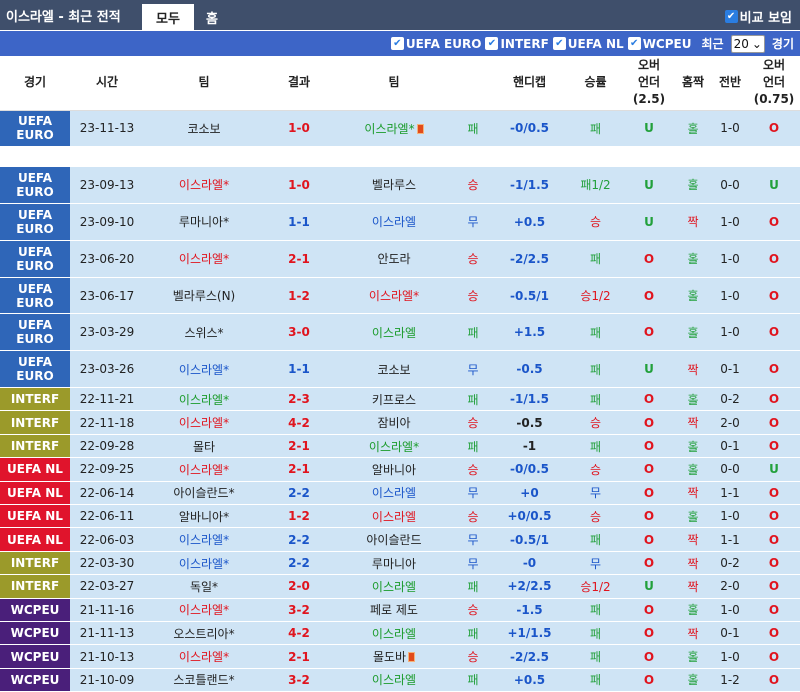  What do you see at coordinates (529, 563) in the screenshot?
I see `handicap: -0` at bounding box center [529, 563].